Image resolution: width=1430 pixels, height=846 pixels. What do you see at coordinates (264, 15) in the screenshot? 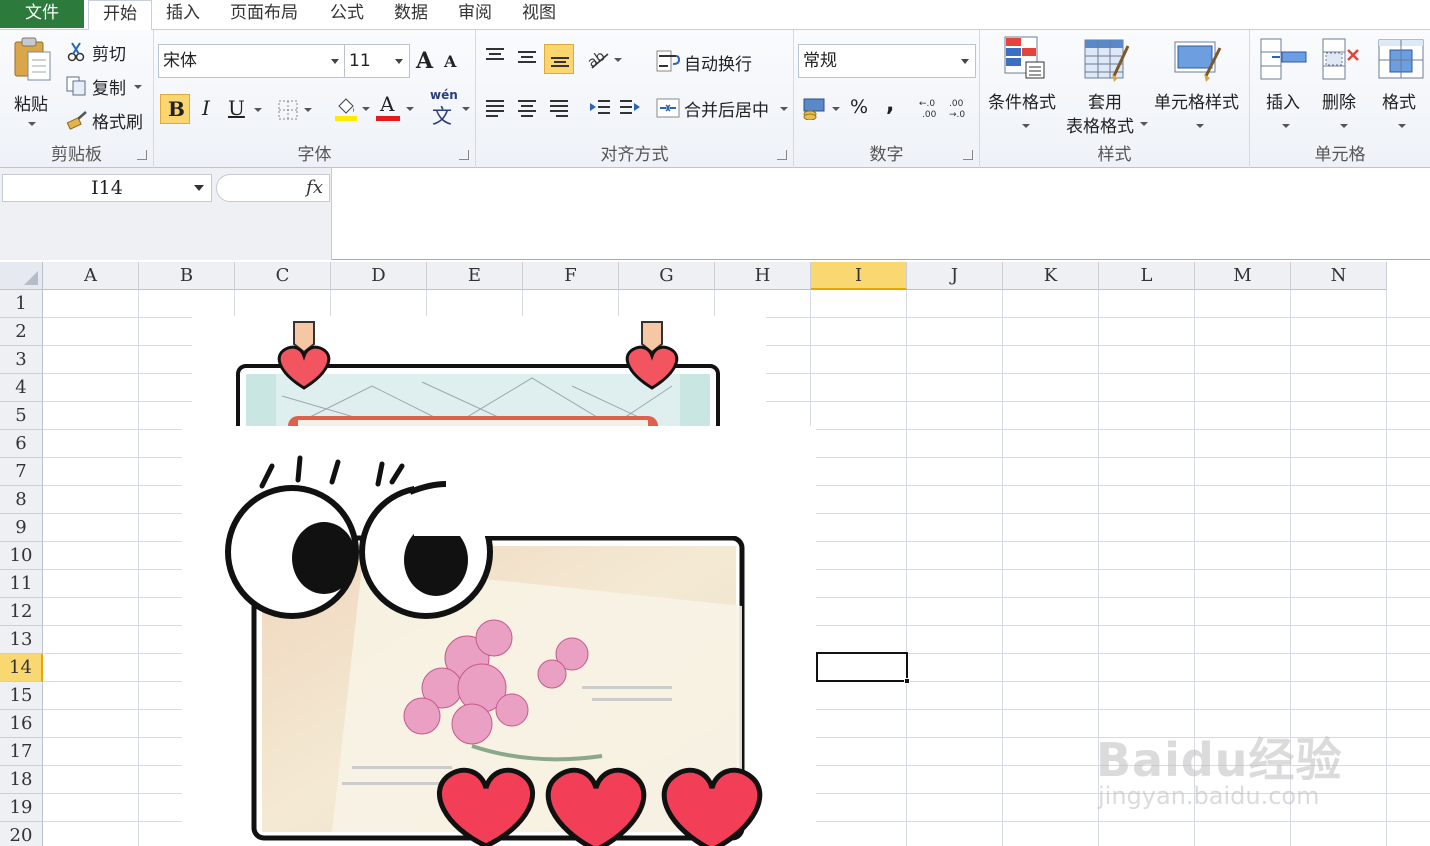
I see `tab-page-layout: 页面布局` at bounding box center [264, 15].